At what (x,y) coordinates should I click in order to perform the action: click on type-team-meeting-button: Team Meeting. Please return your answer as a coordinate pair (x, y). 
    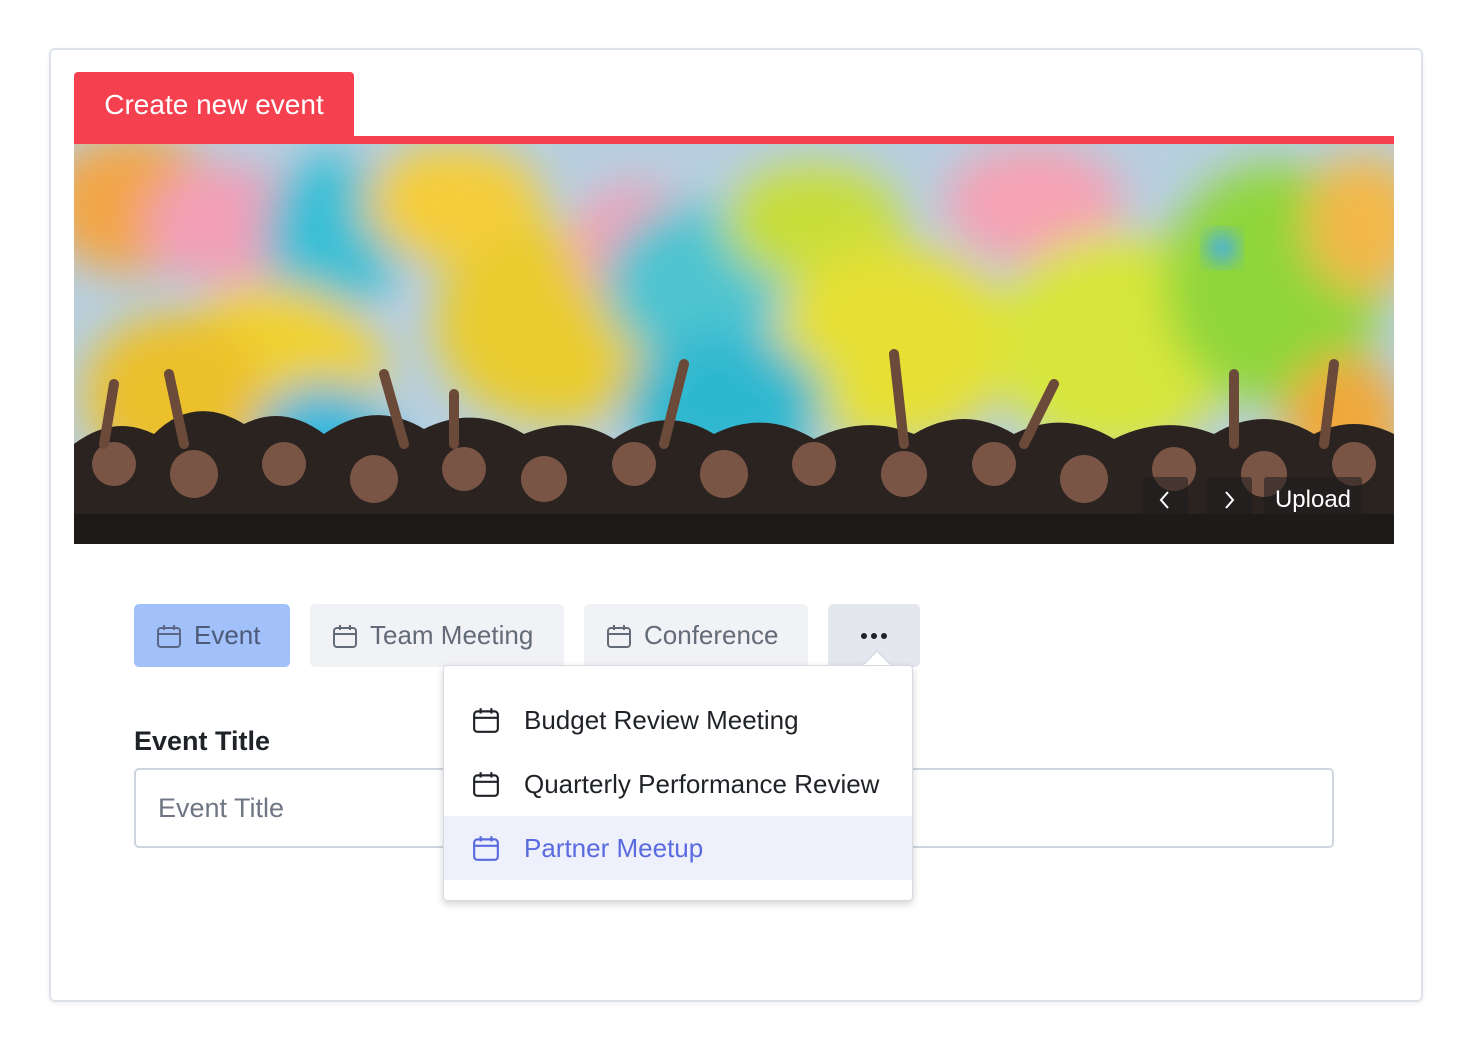
    Looking at the image, I should click on (437, 635).